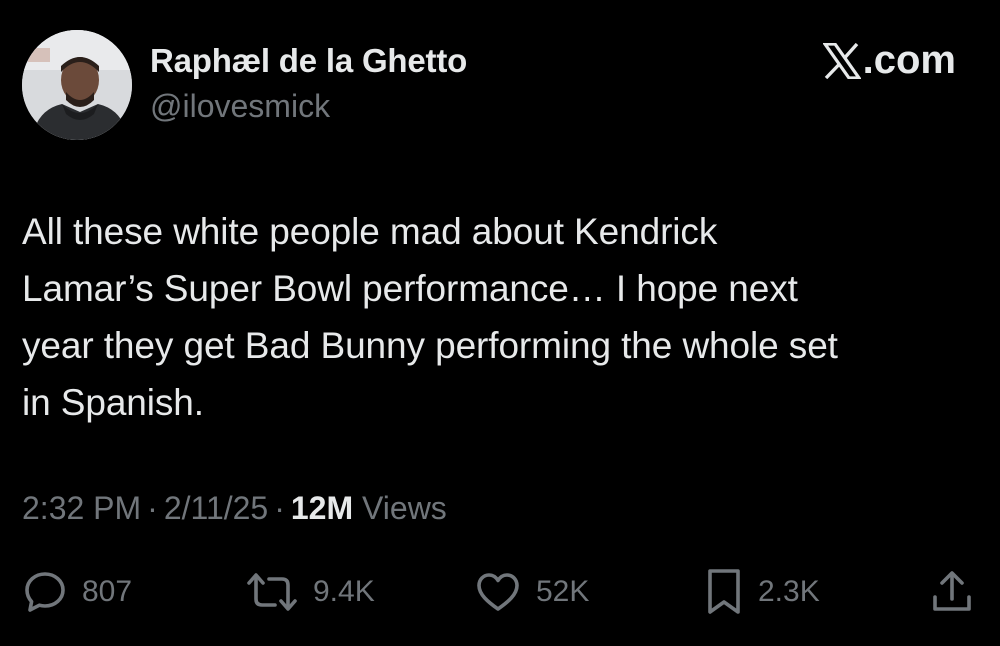  Describe the element at coordinates (107, 591) in the screenshot. I see `reply-count: 807` at that location.